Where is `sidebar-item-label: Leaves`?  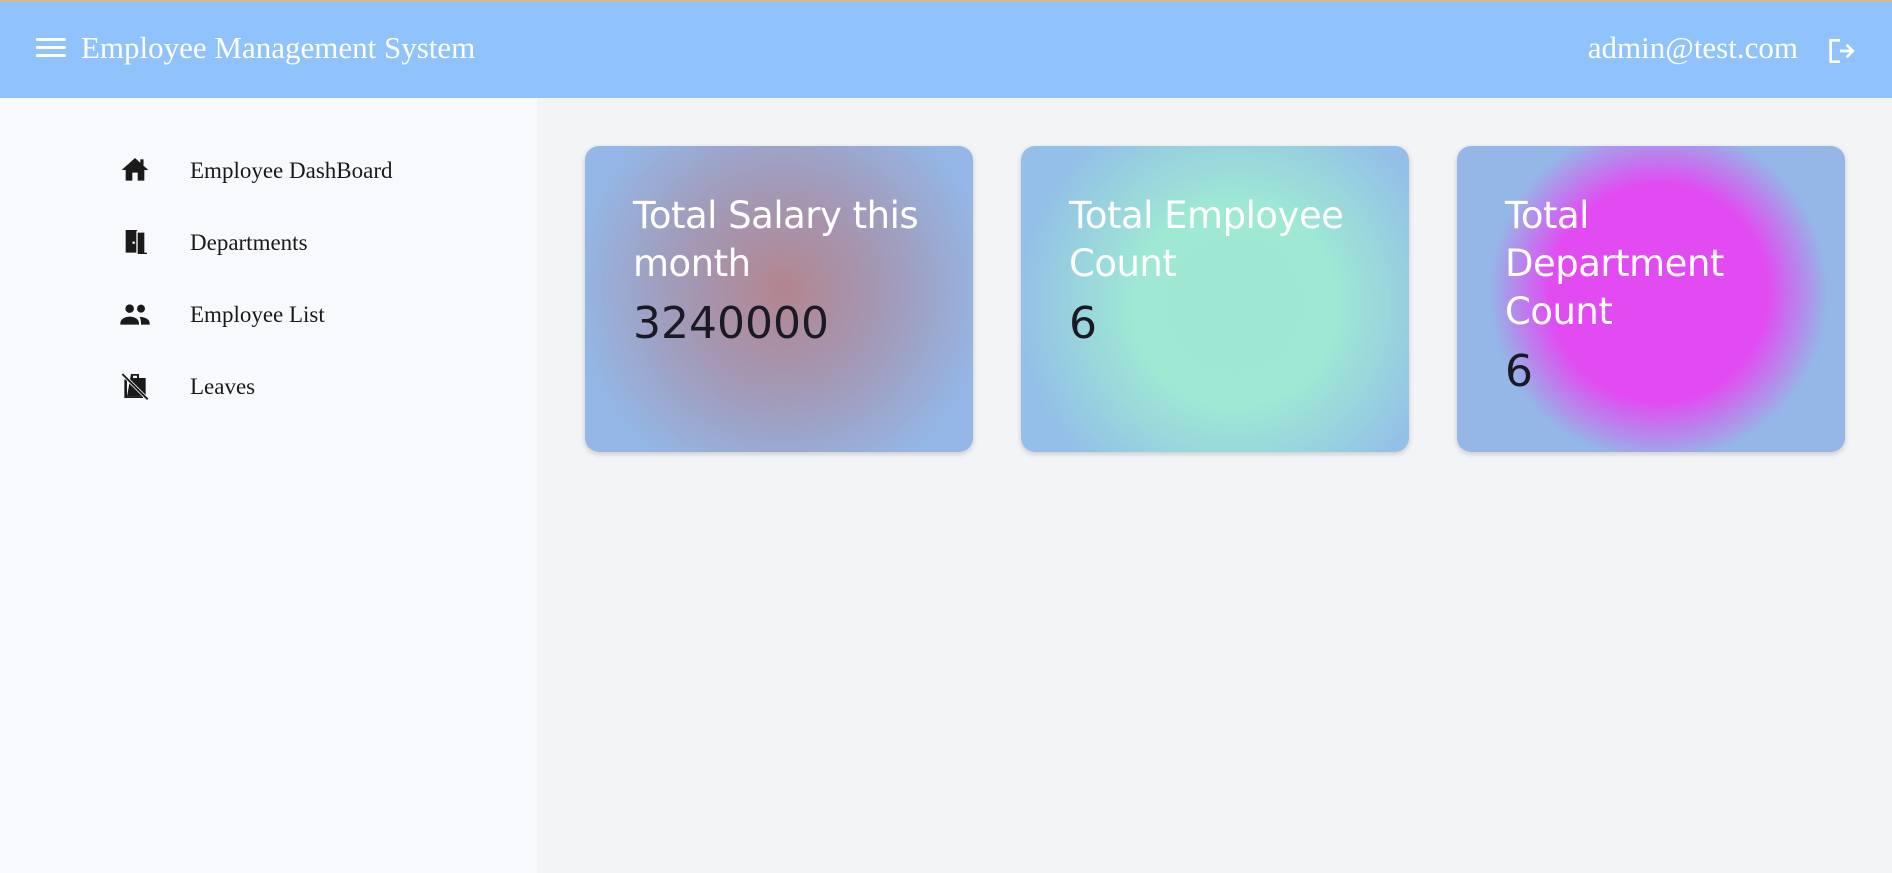
sidebar-item-label: Leaves is located at coordinates (223, 386).